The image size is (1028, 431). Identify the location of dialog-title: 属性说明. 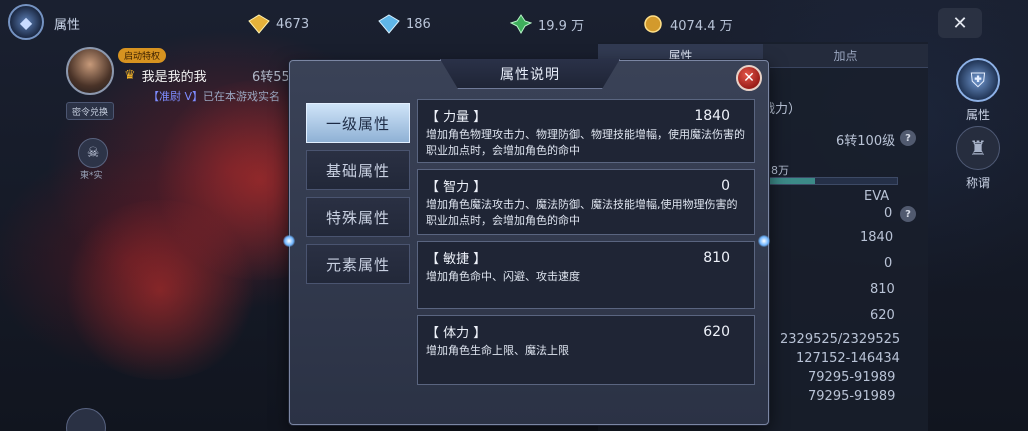
(530, 74).